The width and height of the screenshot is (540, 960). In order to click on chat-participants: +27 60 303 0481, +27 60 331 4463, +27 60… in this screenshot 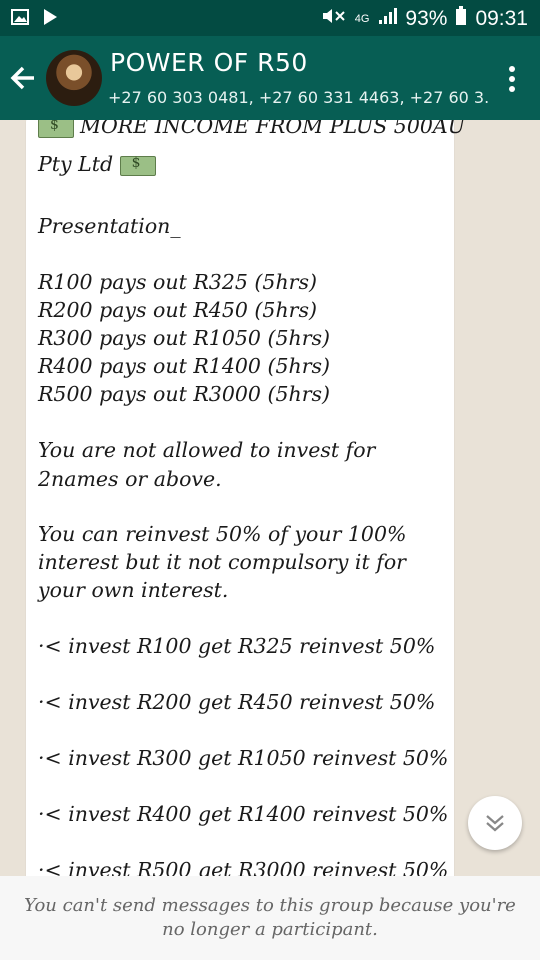, I will do `click(298, 97)`.